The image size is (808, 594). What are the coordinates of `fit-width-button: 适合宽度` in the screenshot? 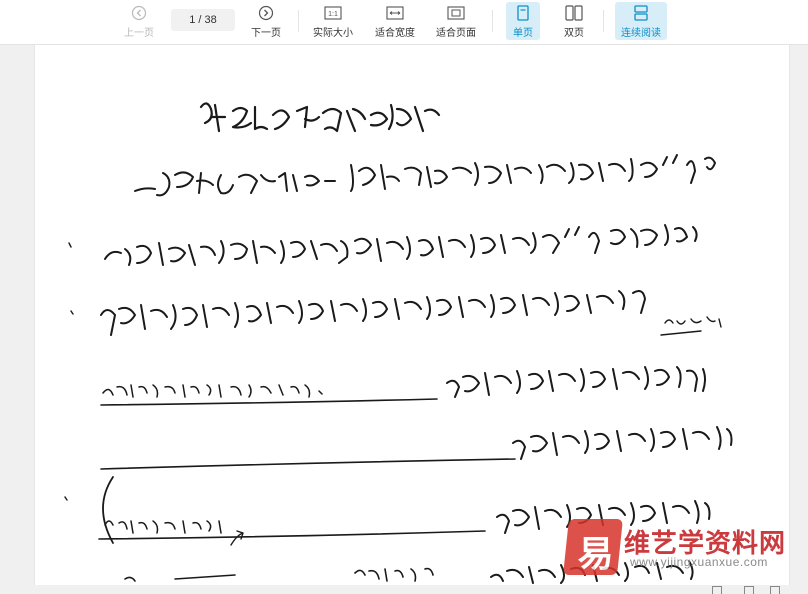 It's located at (395, 21).